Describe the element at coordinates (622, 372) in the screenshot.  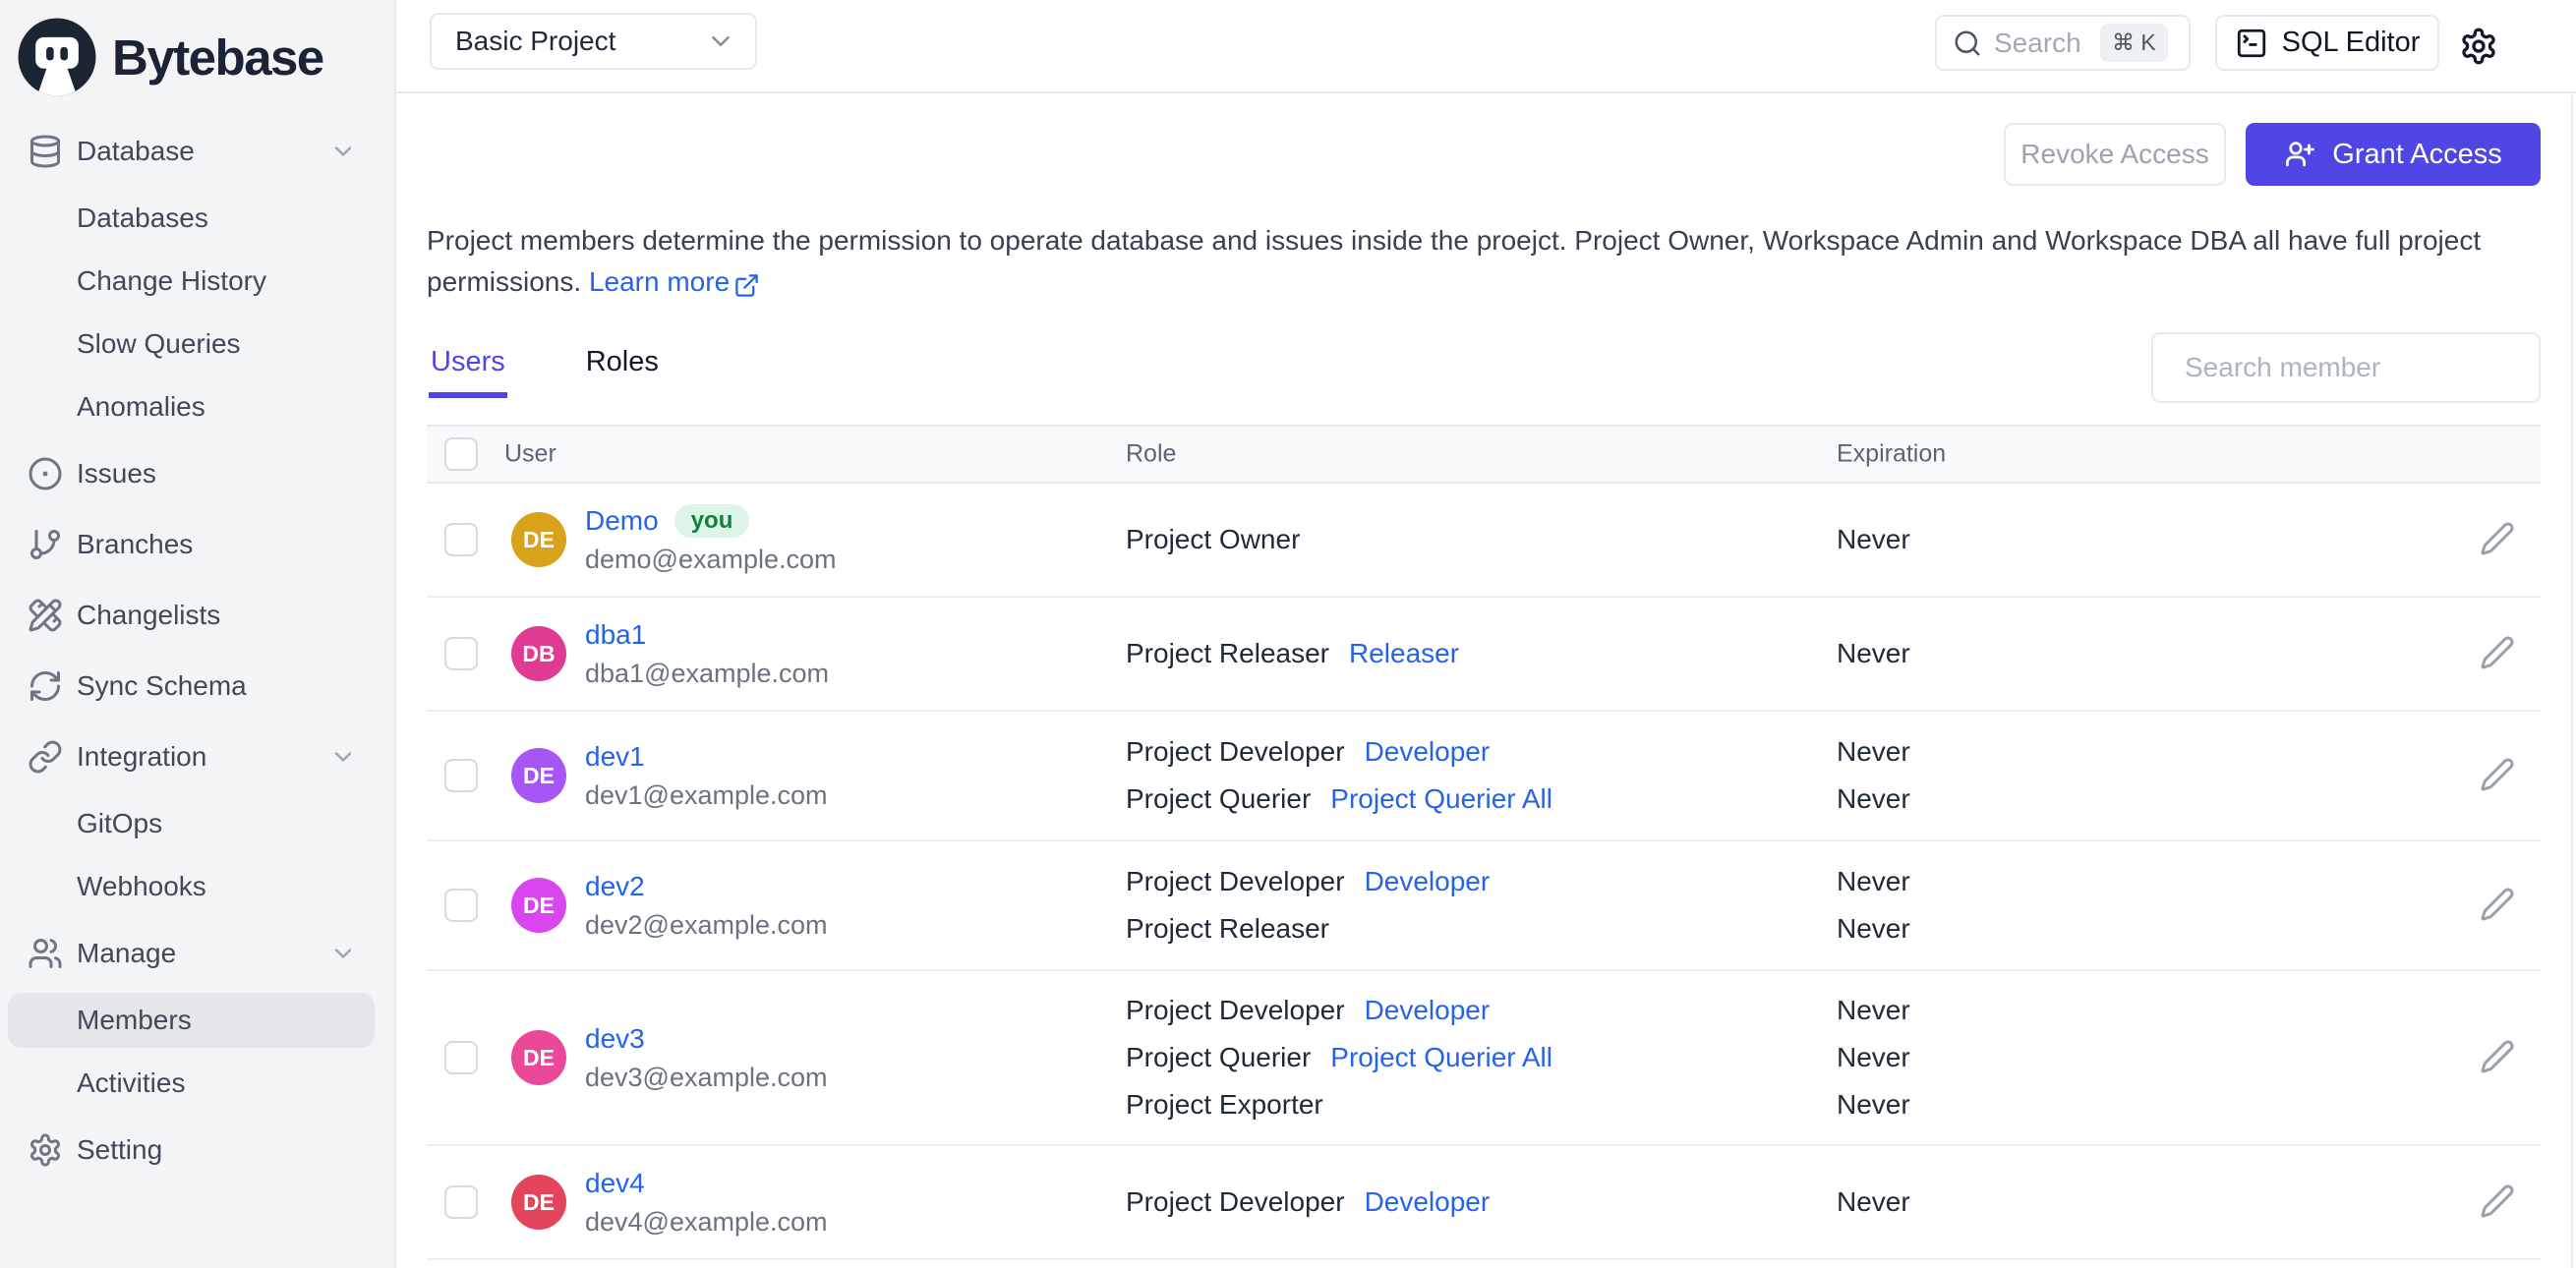
I see `tab-roles: Roles` at that location.